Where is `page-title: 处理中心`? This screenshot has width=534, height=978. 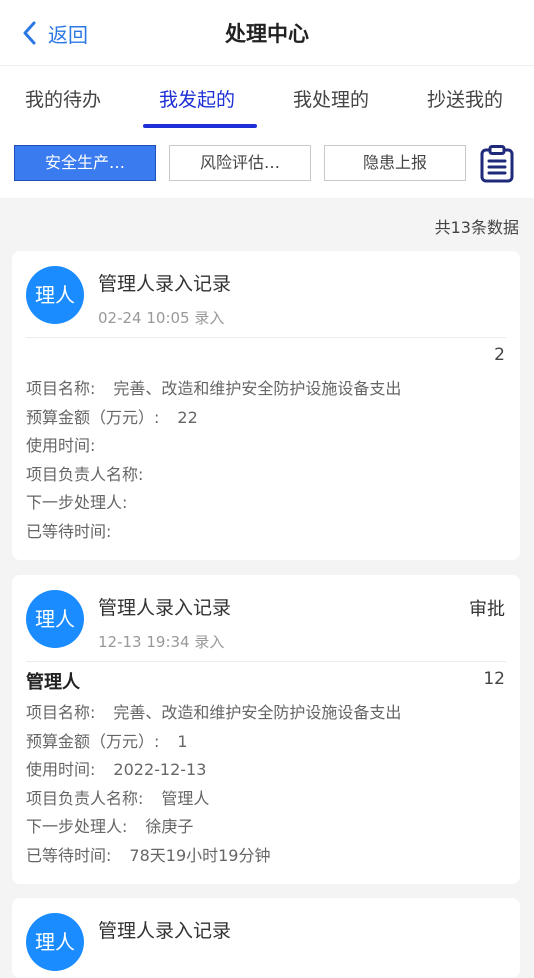 page-title: 处理中心 is located at coordinates (267, 34).